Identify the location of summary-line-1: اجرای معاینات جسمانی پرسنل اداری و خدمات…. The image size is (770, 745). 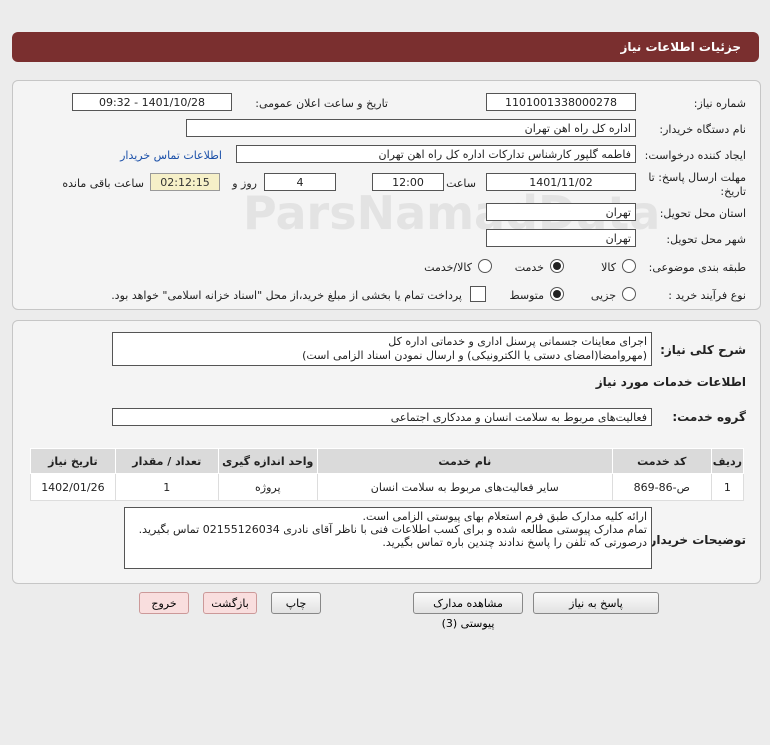
(517, 341).